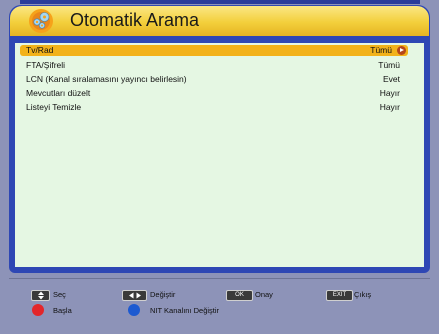 The image size is (439, 334). I want to click on title-bar: Otomatik Arama, so click(219, 21).